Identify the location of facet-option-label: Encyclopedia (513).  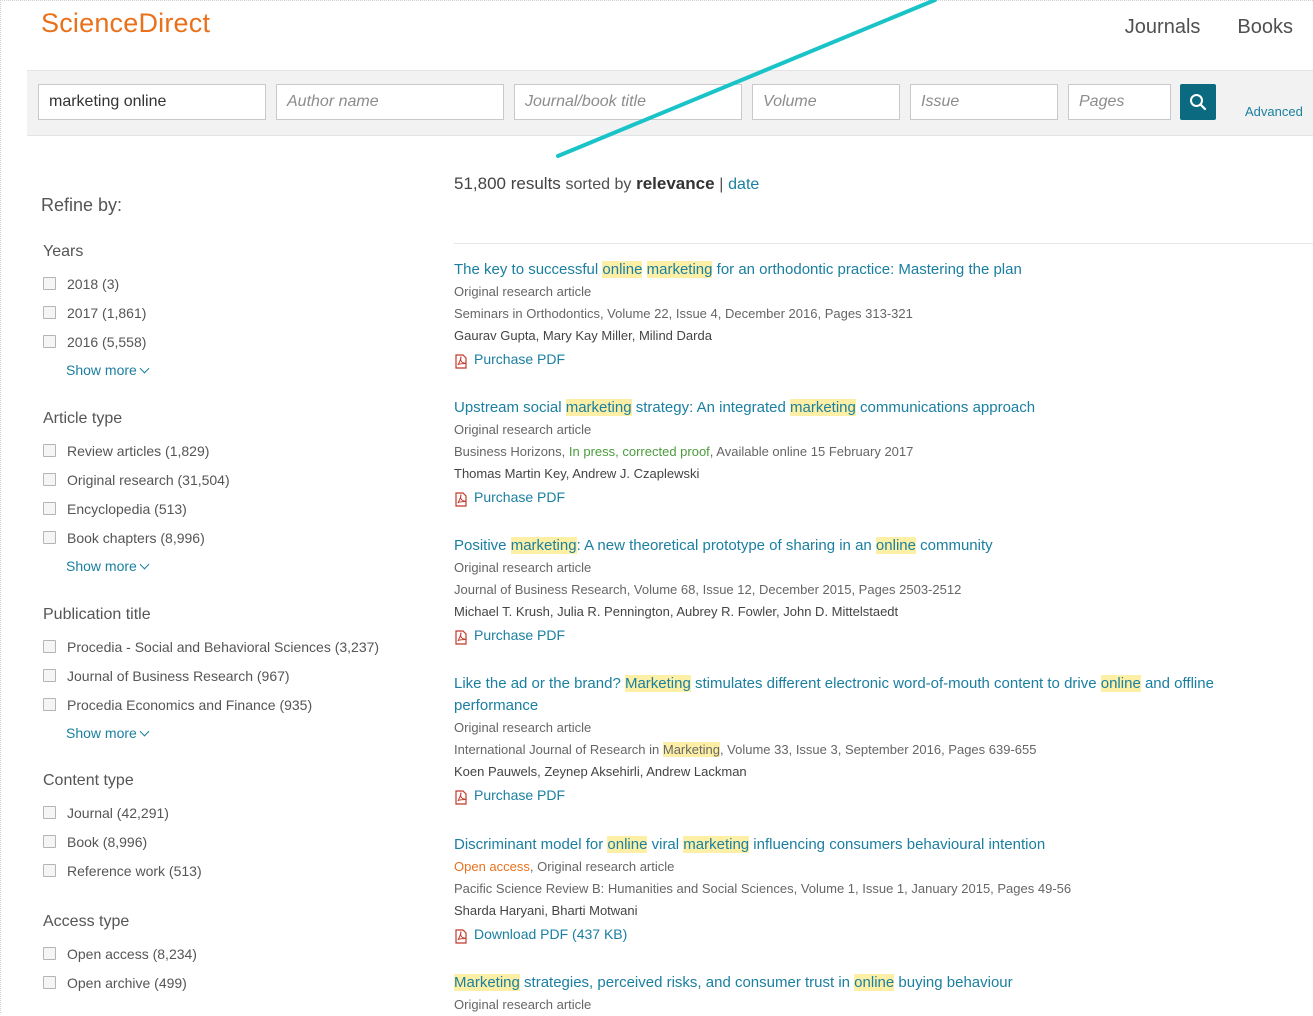
(127, 508).